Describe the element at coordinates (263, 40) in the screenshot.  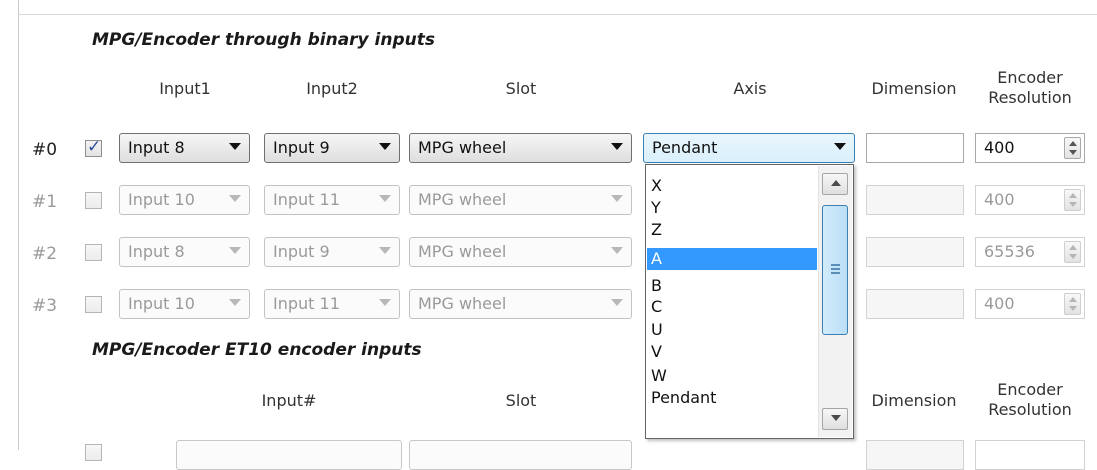
I see `binary-section-title: MPG/Encoder through binary inputs` at that location.